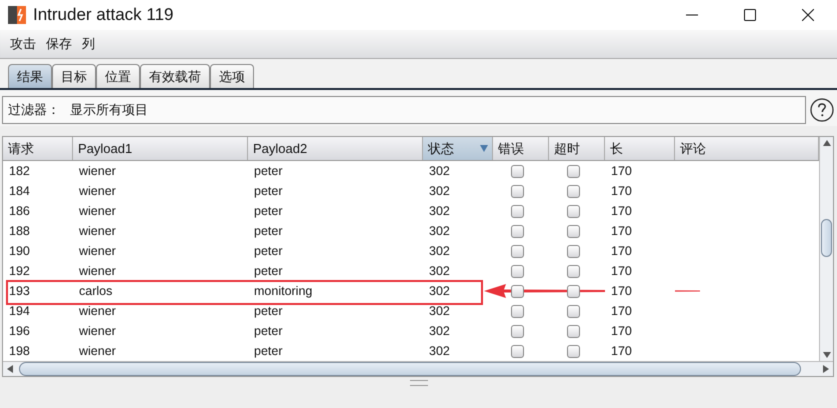 Image resolution: width=837 pixels, height=408 pixels. What do you see at coordinates (19, 251) in the screenshot?
I see `table-cell-text: 190` at bounding box center [19, 251].